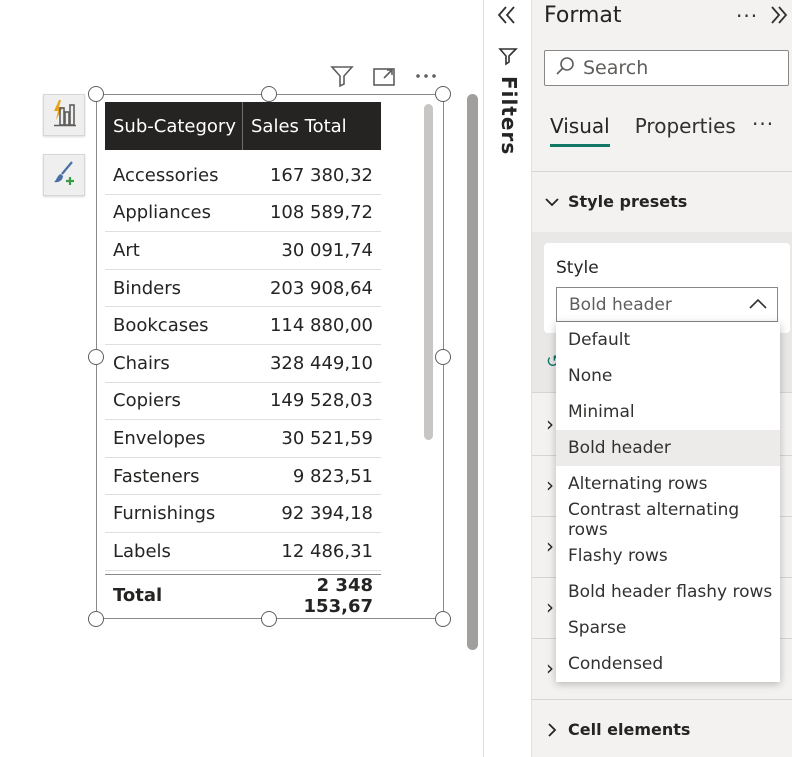 The height and width of the screenshot is (757, 792). Describe the element at coordinates (758, 305) in the screenshot. I see `chevron-up-icon` at that location.